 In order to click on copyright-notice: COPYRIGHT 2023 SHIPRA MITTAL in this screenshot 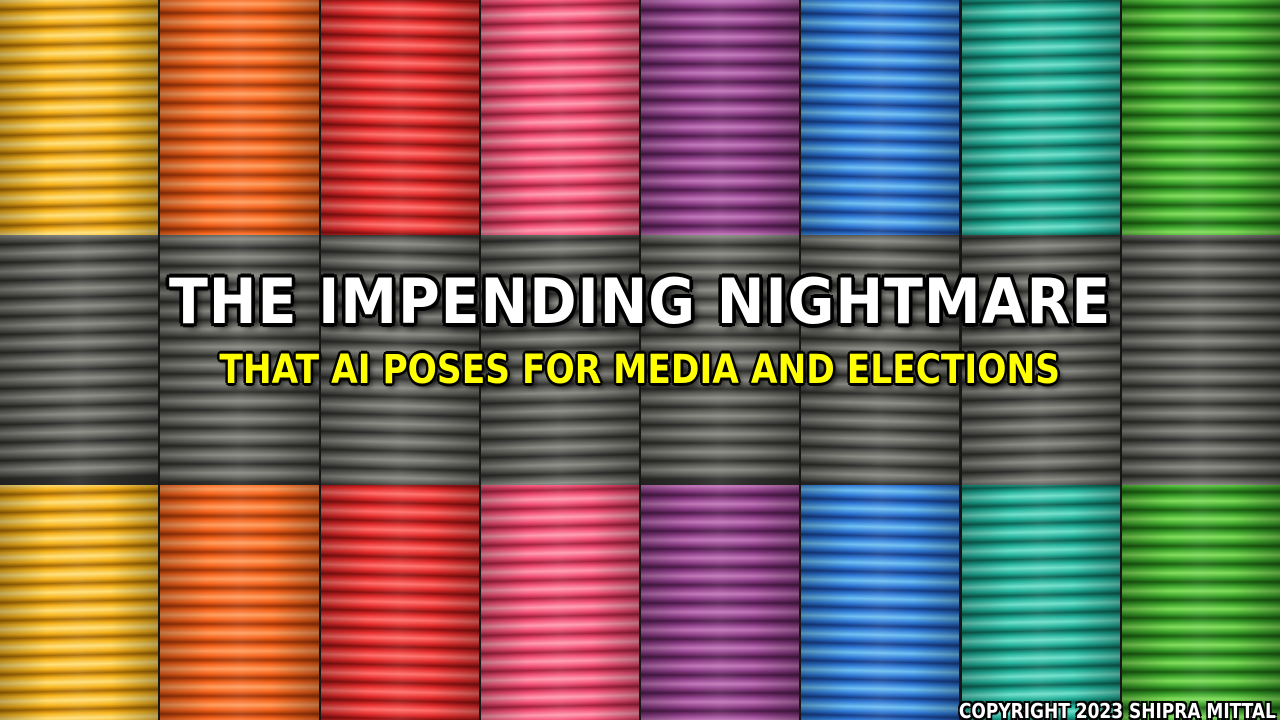, I will do `click(1117, 709)`.